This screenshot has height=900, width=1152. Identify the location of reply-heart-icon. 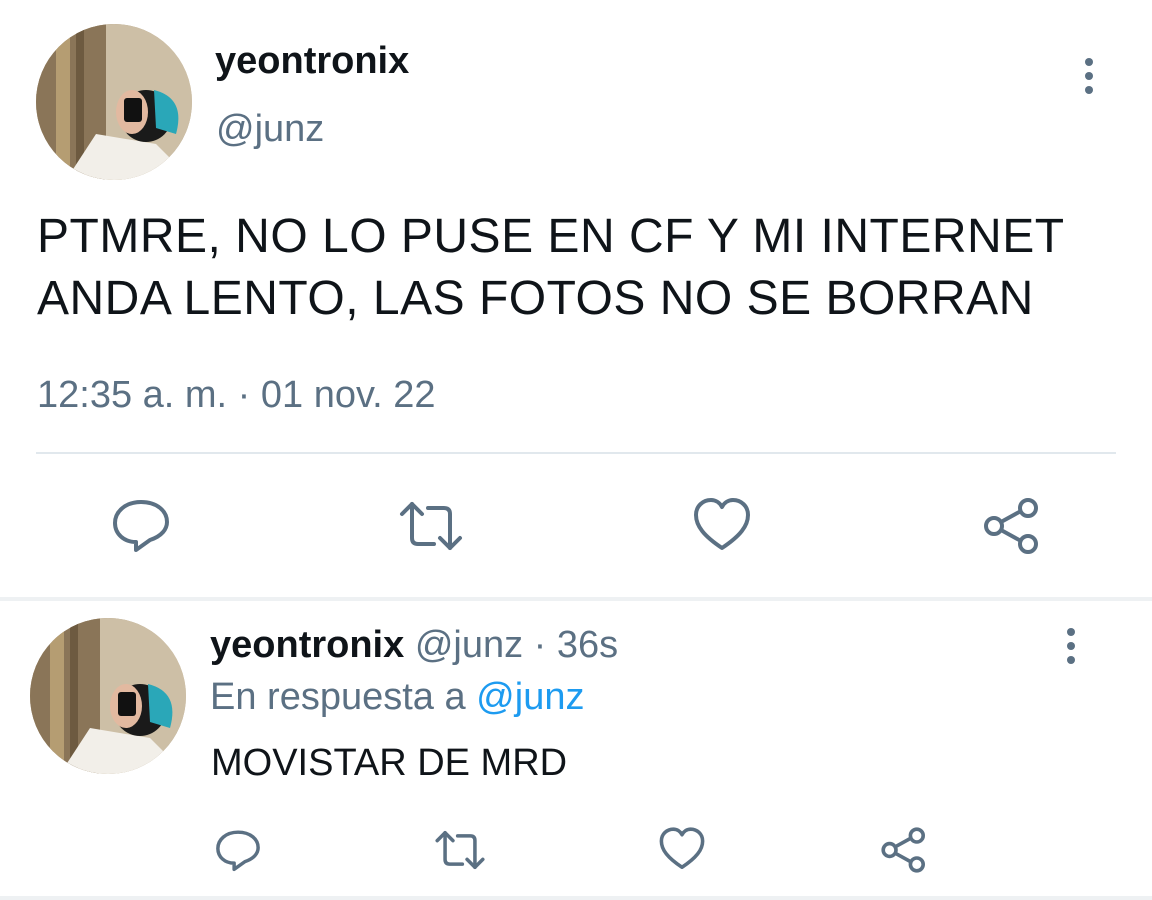
(682, 849).